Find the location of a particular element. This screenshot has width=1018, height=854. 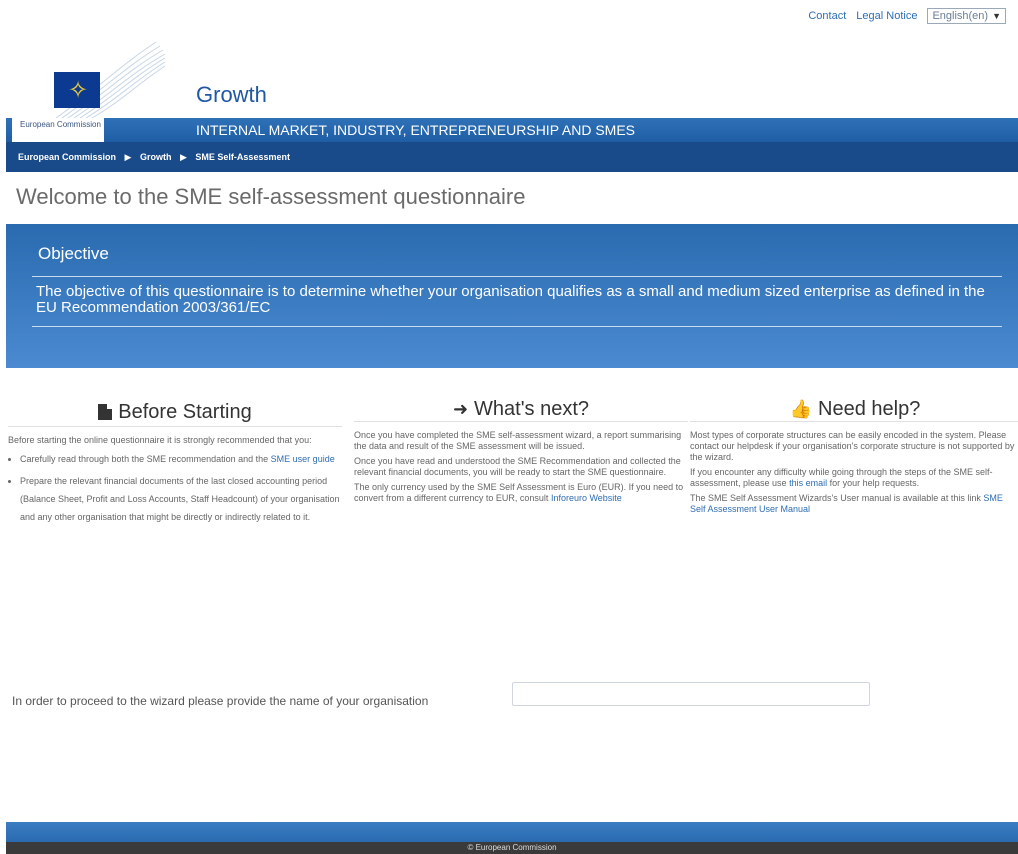

document-icon is located at coordinates (105, 412).